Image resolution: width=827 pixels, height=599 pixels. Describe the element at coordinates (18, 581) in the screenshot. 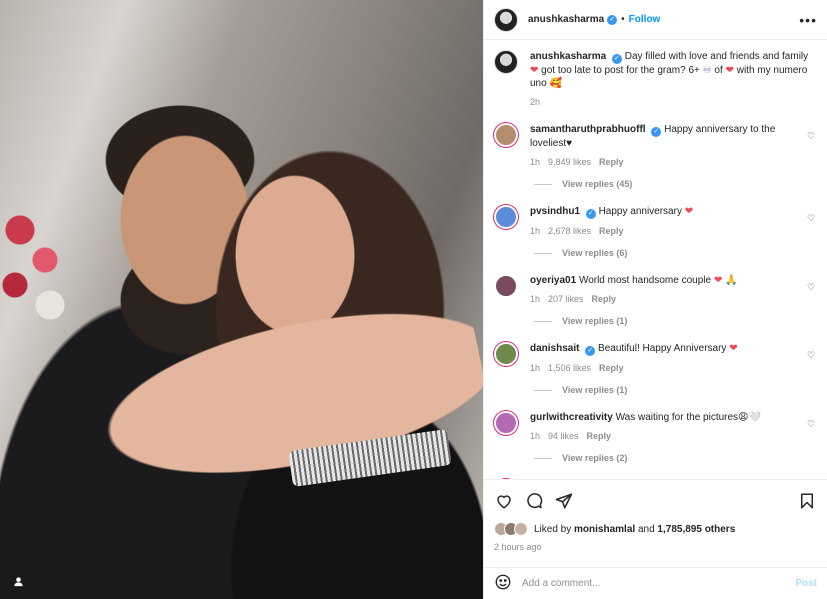

I see `tagged-users-icon` at that location.